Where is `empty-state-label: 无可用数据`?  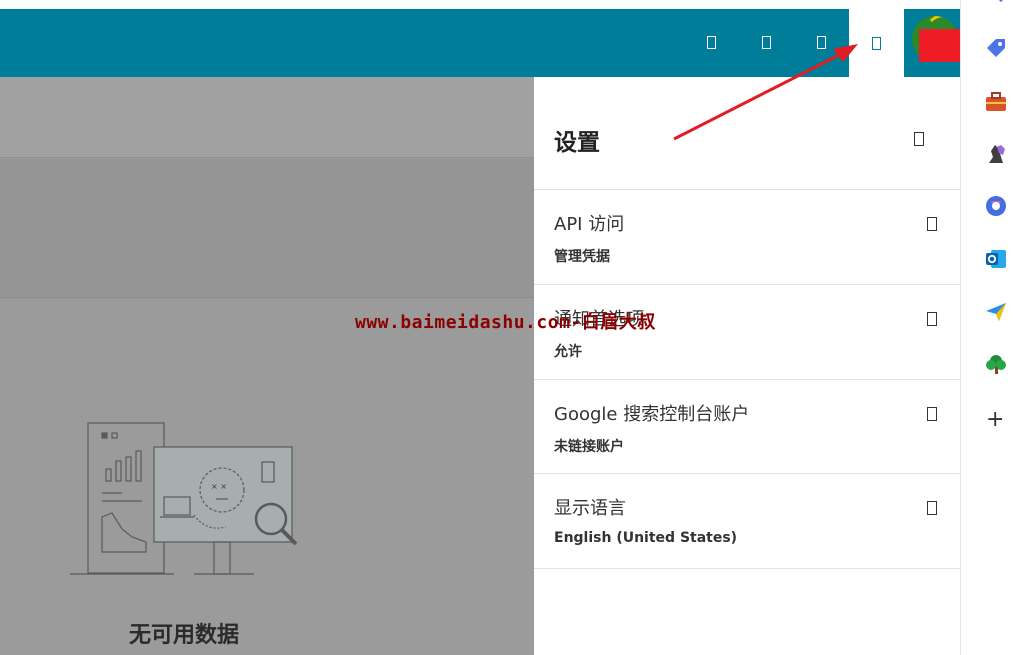 empty-state-label: 无可用数据 is located at coordinates (183, 635).